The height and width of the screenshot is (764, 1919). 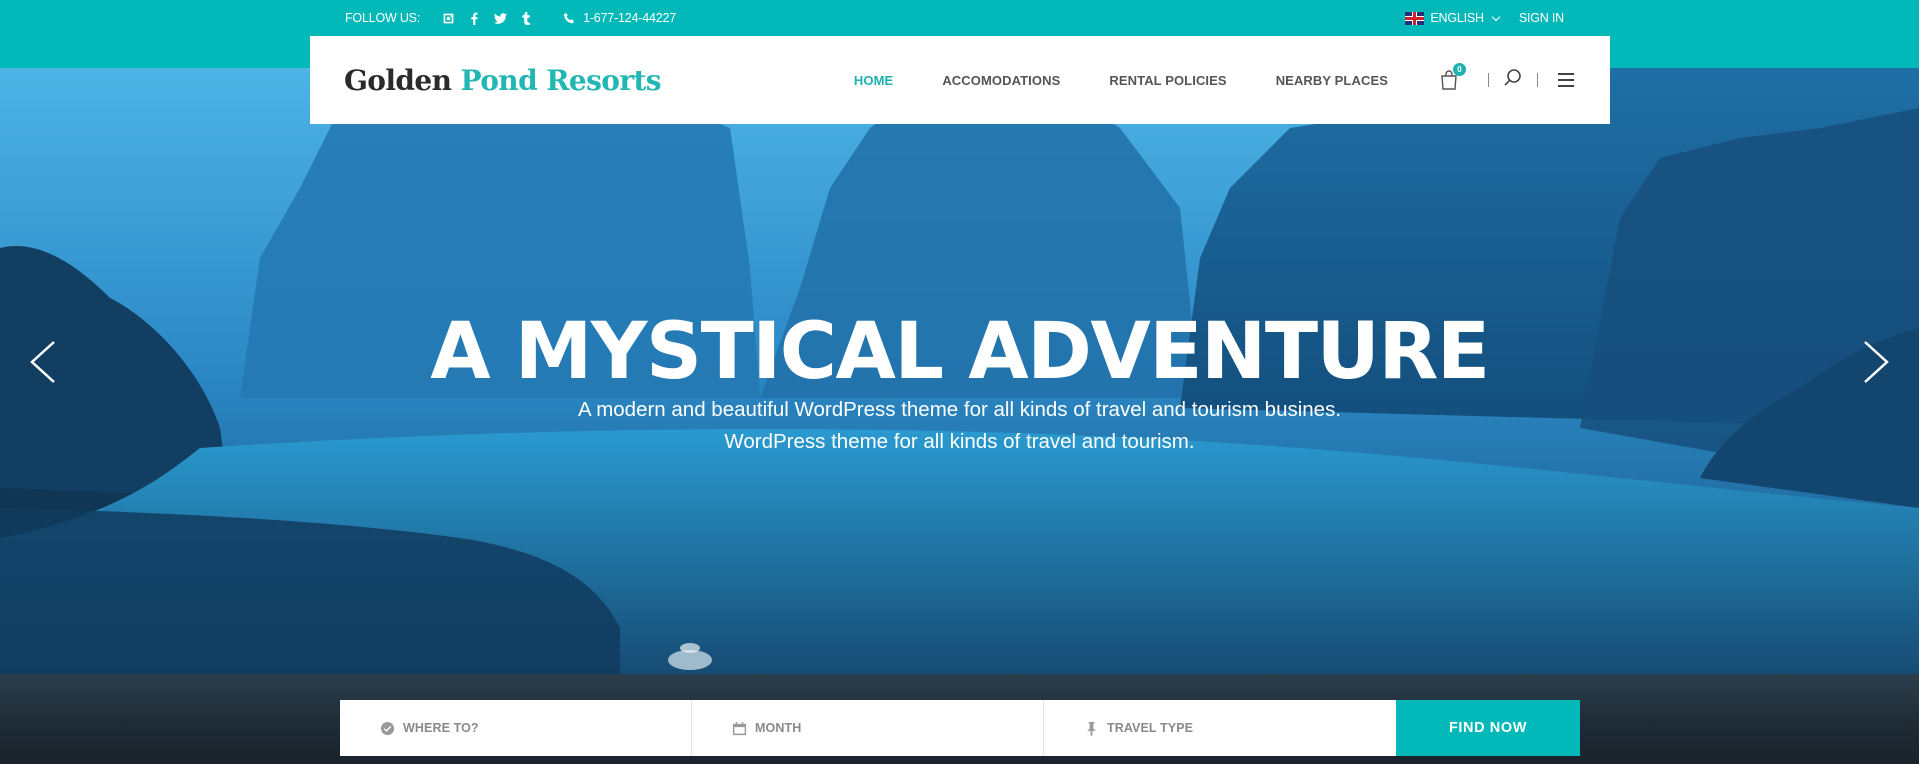 I want to click on destination-placeholder: WHERE TO?, so click(x=441, y=728).